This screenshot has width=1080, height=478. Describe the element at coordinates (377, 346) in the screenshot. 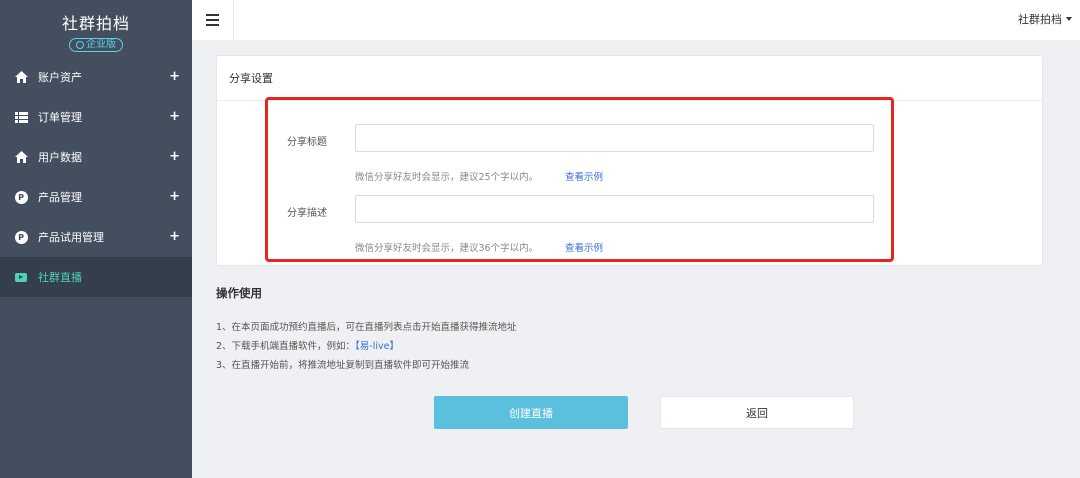

I see `live-app-link: 【易-live】` at that location.